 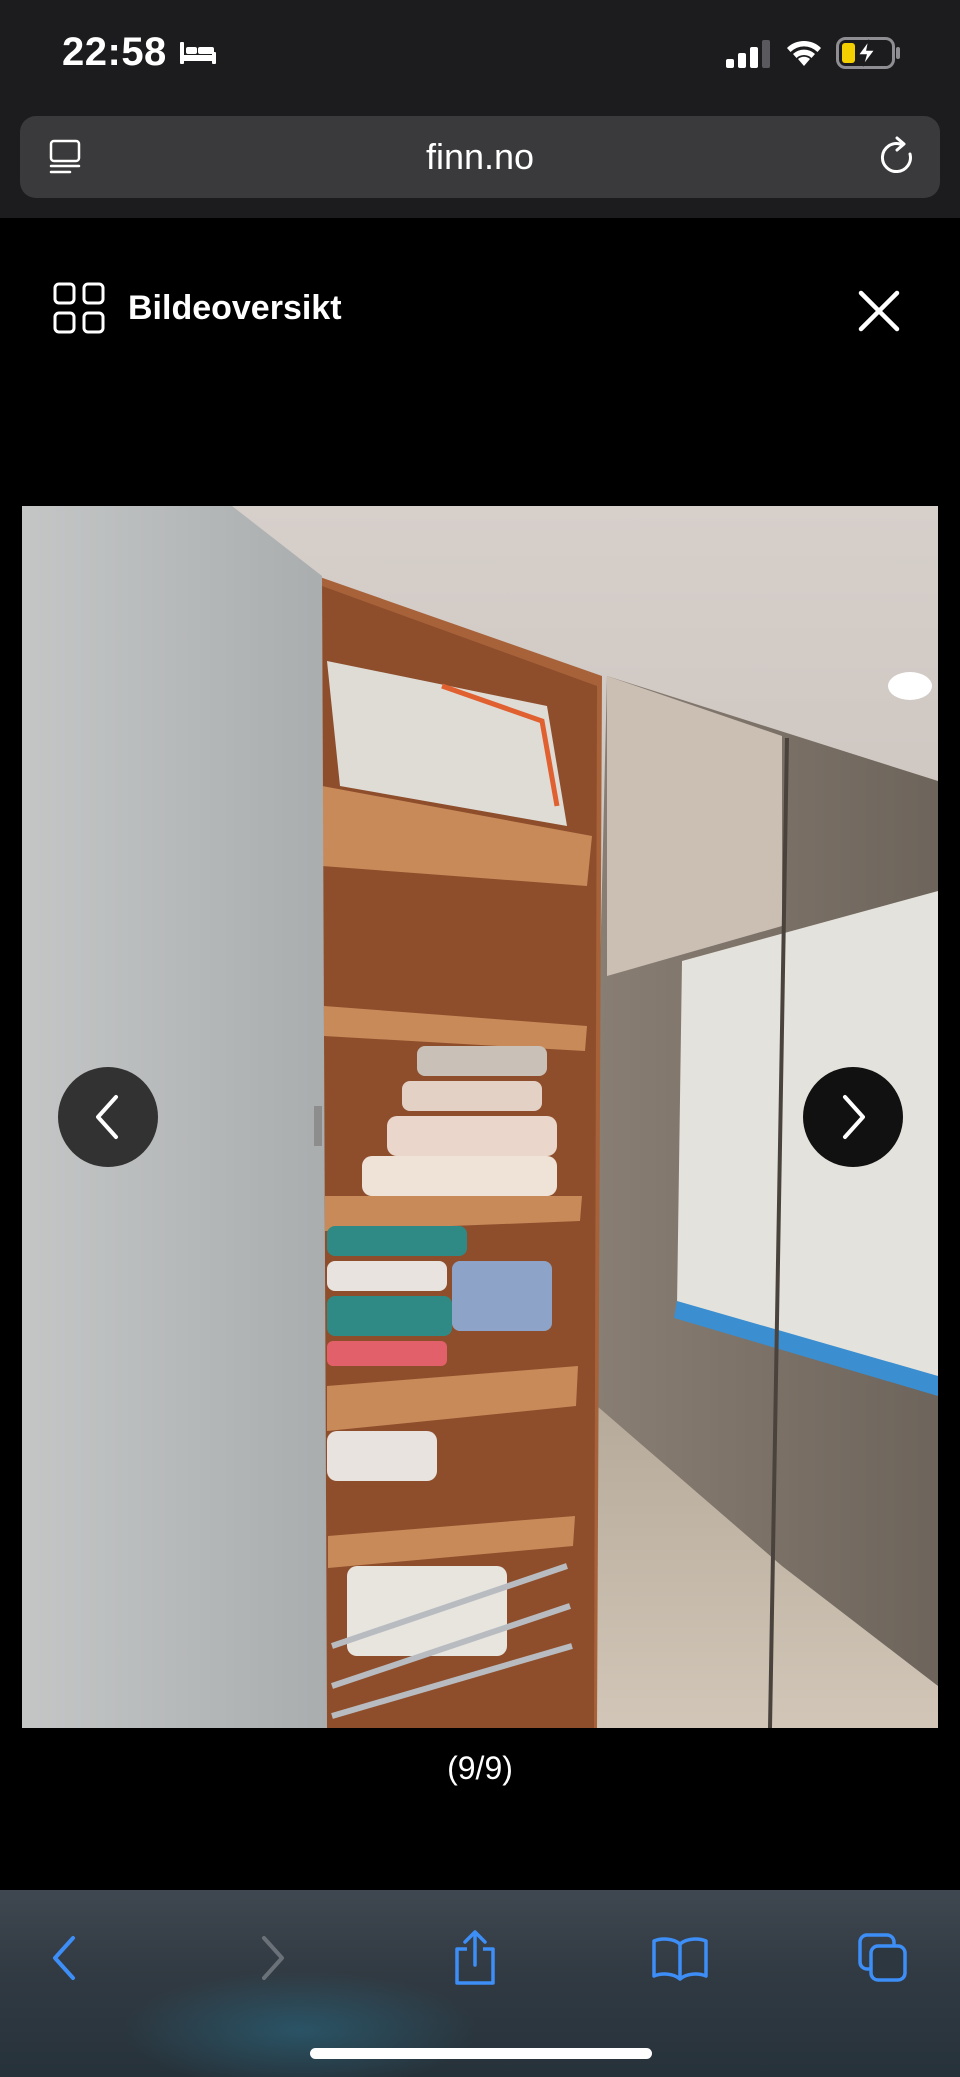 I want to click on image-overview-label: Bildeoversikt, so click(x=235, y=307).